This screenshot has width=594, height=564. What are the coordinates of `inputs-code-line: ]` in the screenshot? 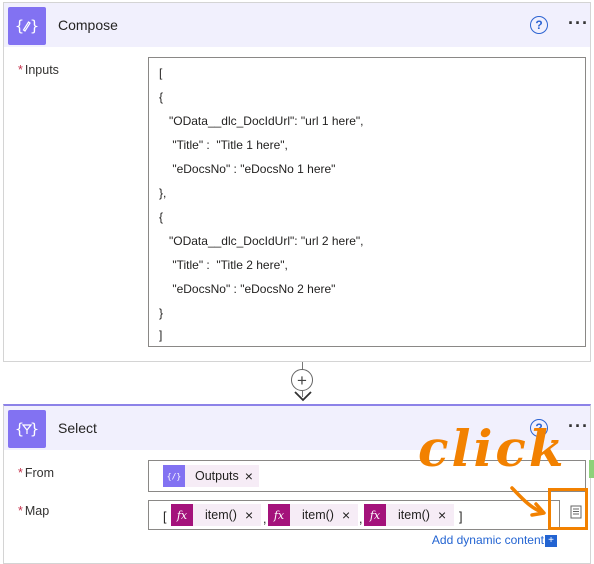 It's located at (161, 335).